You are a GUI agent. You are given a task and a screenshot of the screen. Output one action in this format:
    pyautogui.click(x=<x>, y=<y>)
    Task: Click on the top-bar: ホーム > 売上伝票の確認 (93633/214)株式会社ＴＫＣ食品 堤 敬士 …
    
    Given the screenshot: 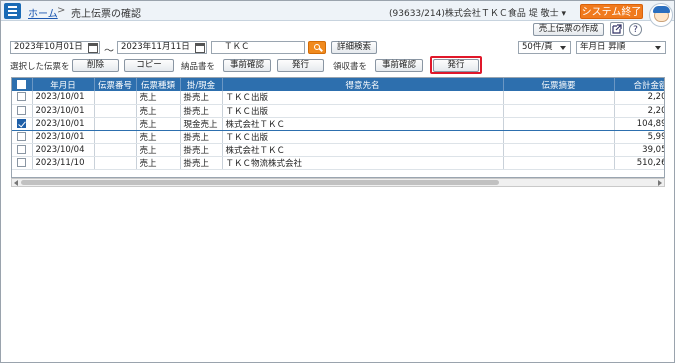 What is the action you would take?
    pyautogui.click(x=337, y=11)
    